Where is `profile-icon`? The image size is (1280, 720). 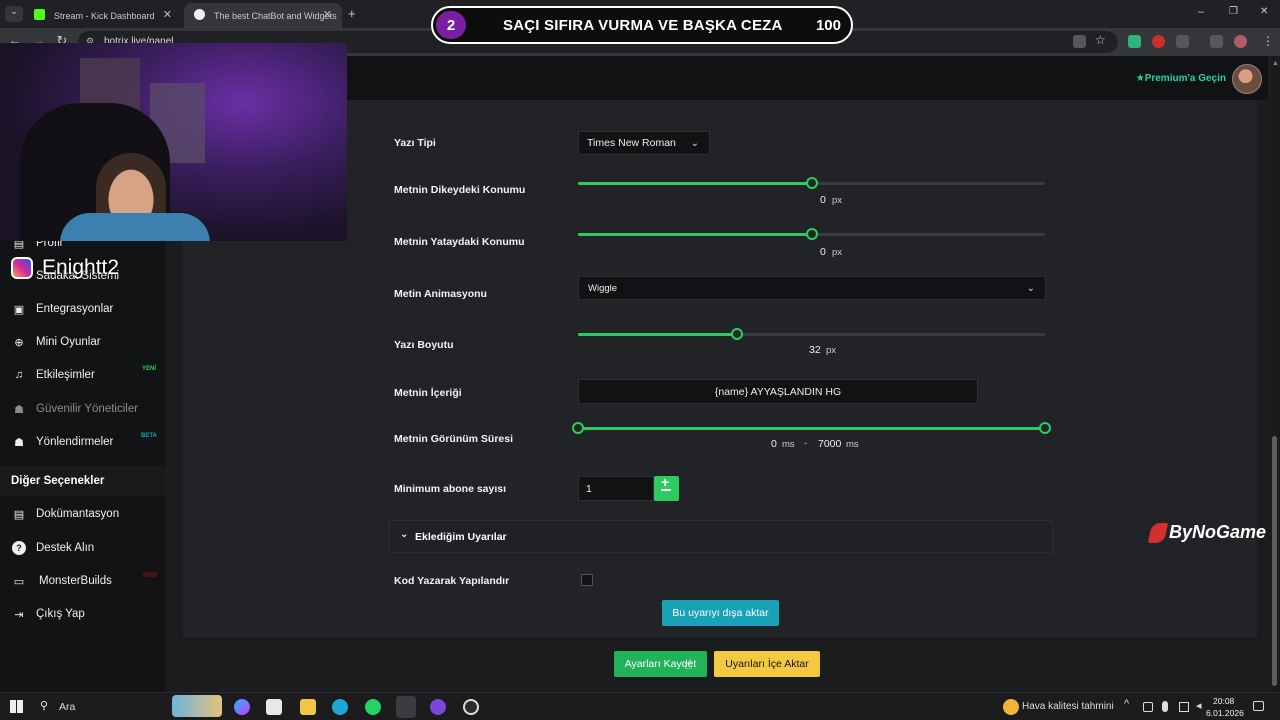 profile-icon is located at coordinates (1240, 41).